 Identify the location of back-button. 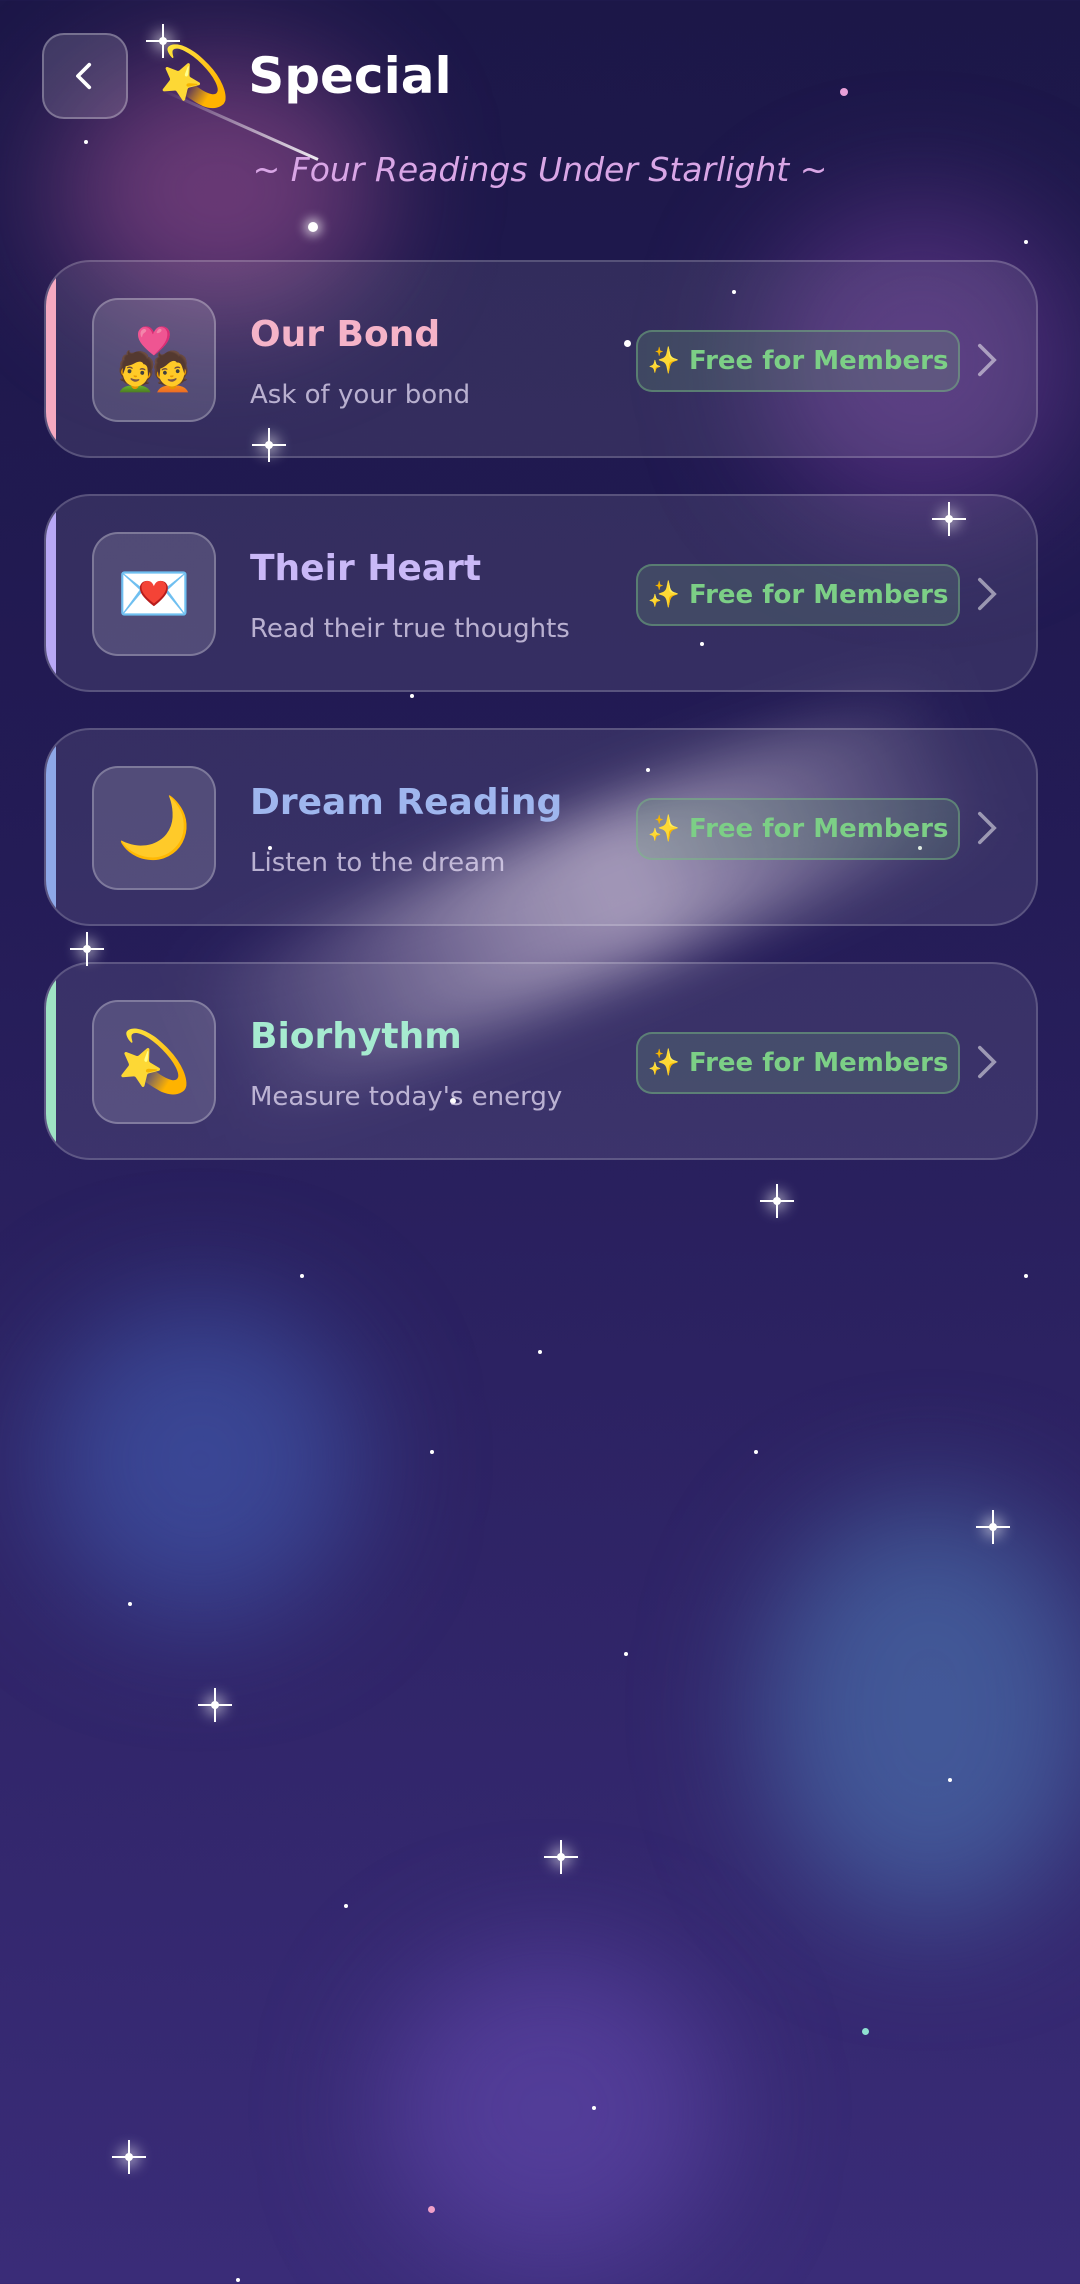
(85, 76).